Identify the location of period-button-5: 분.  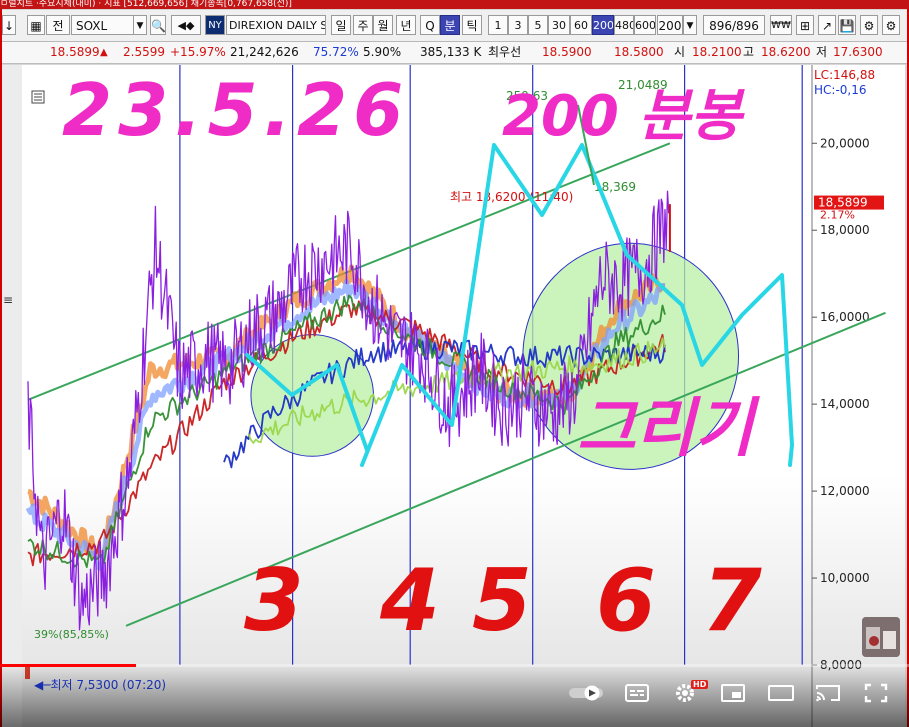
(450, 25).